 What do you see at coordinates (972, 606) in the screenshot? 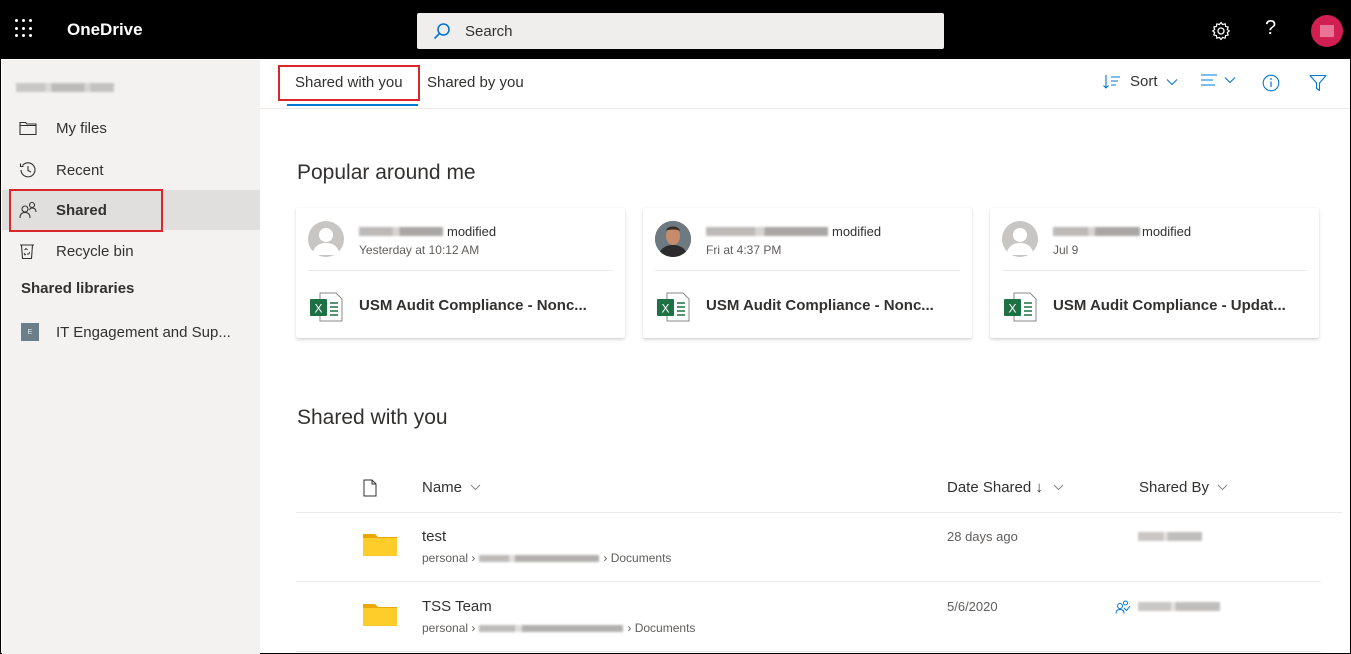
I see `date-shared: 5/6/2020` at bounding box center [972, 606].